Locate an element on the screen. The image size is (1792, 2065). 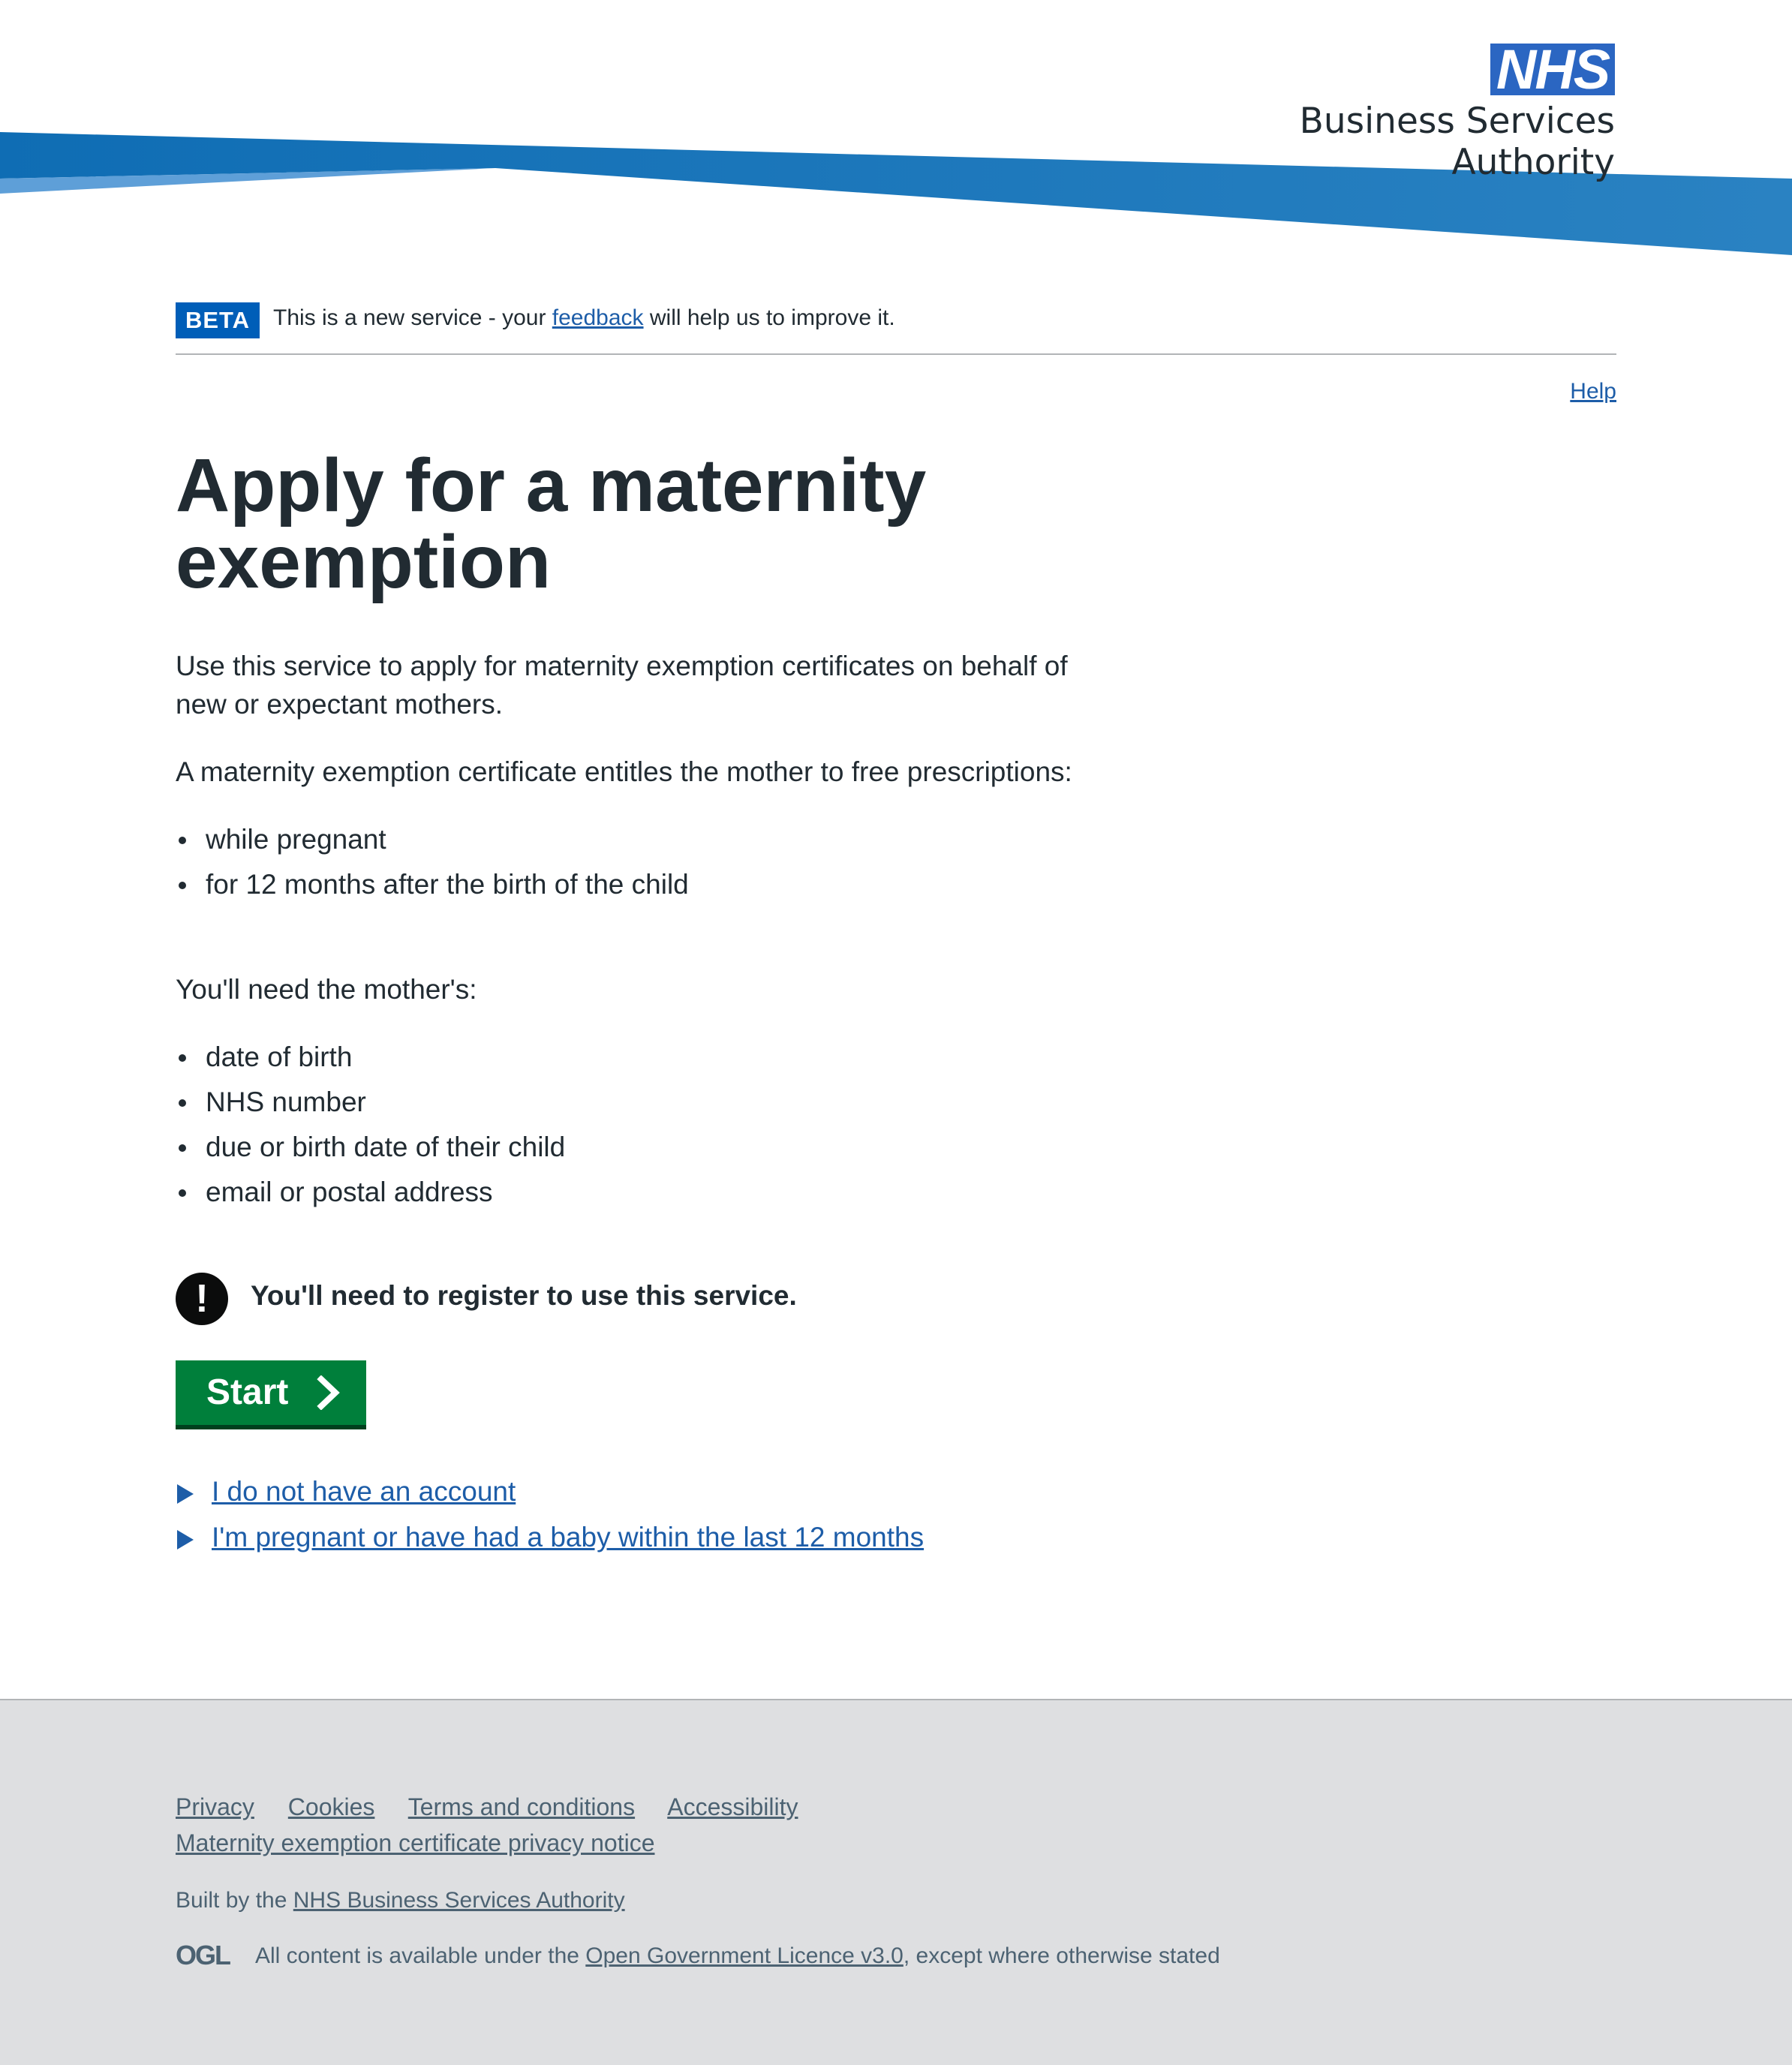
list-item-text: NHS number is located at coordinates (286, 1102).